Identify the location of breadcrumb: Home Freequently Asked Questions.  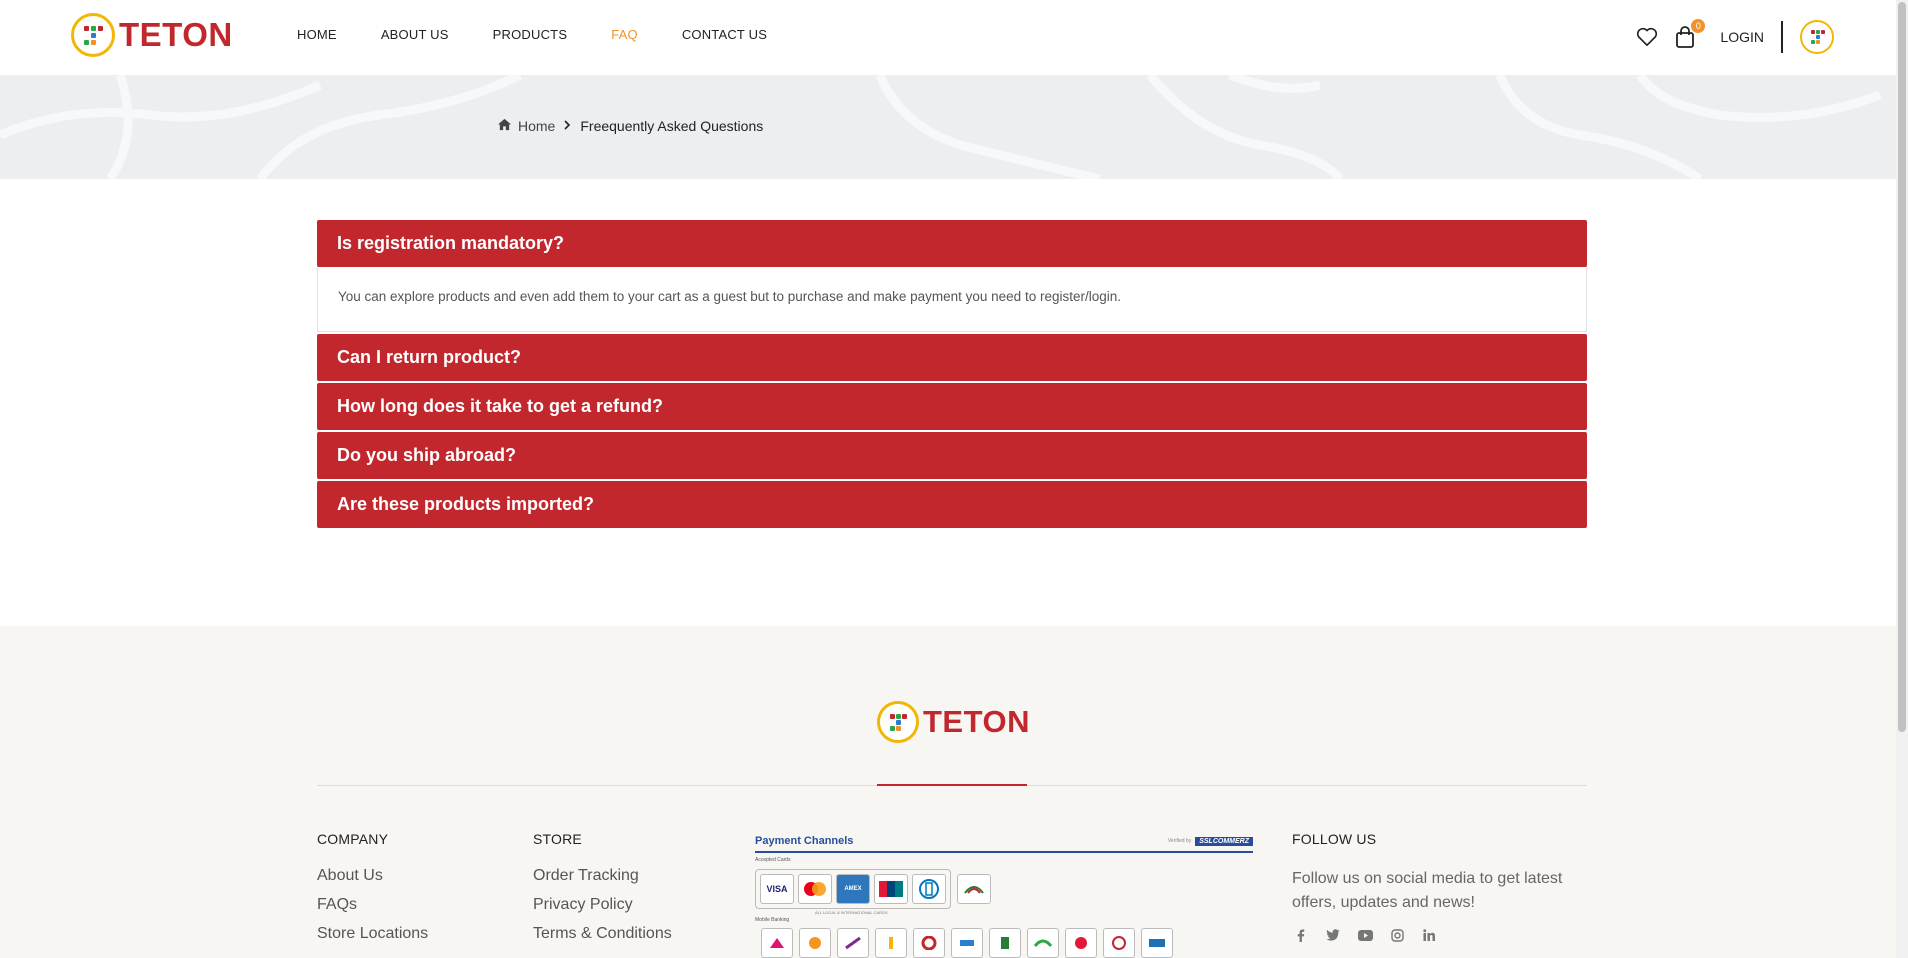
(630, 126).